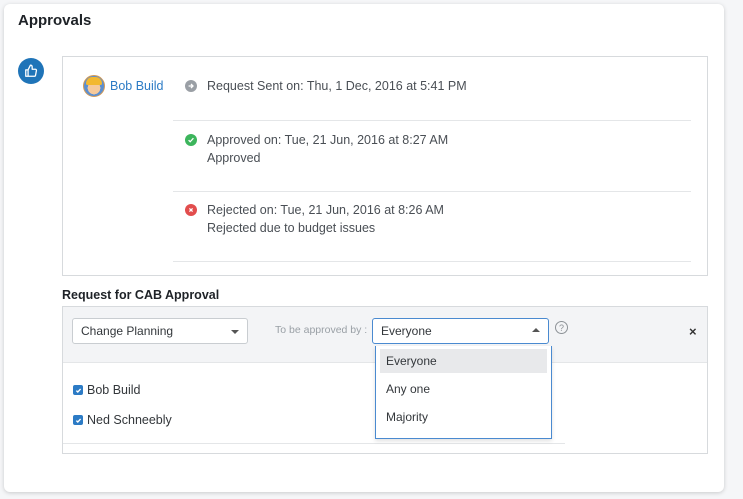 Image resolution: width=743 pixels, height=499 pixels. What do you see at coordinates (291, 228) in the screenshot?
I see `event-comment: Rejected due to budget issues` at bounding box center [291, 228].